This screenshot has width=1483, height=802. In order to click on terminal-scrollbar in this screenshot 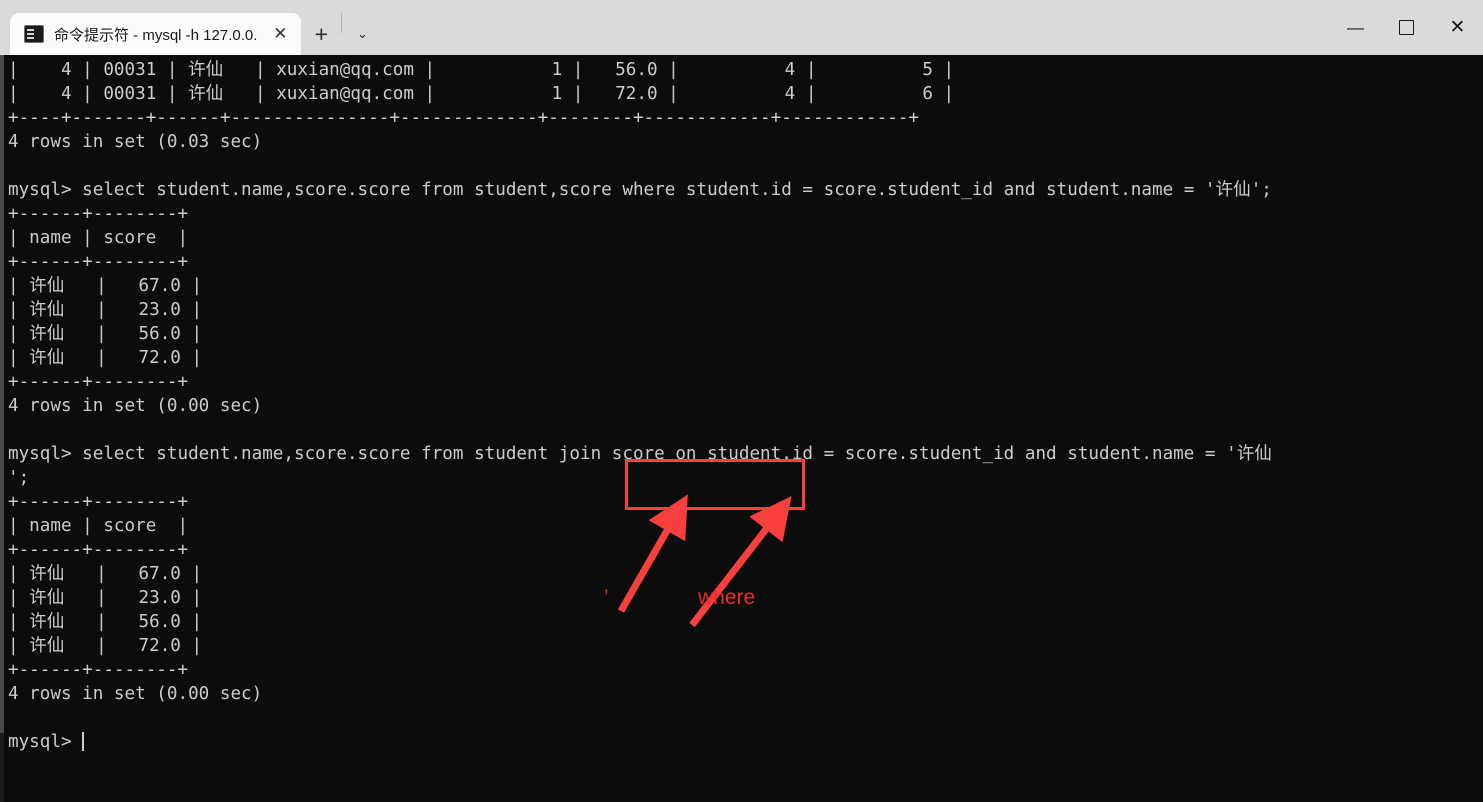, I will do `click(2, 428)`.